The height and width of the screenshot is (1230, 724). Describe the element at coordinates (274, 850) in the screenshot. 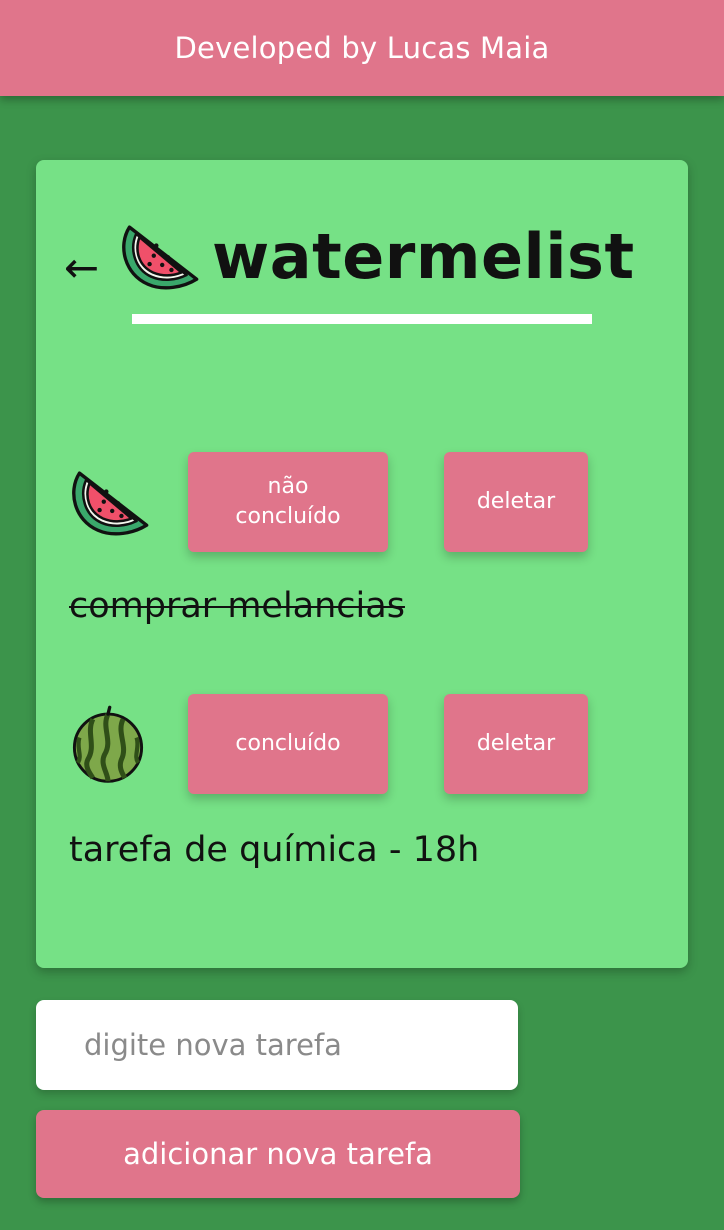

I see `task-text: tarefa de química - 18h` at that location.